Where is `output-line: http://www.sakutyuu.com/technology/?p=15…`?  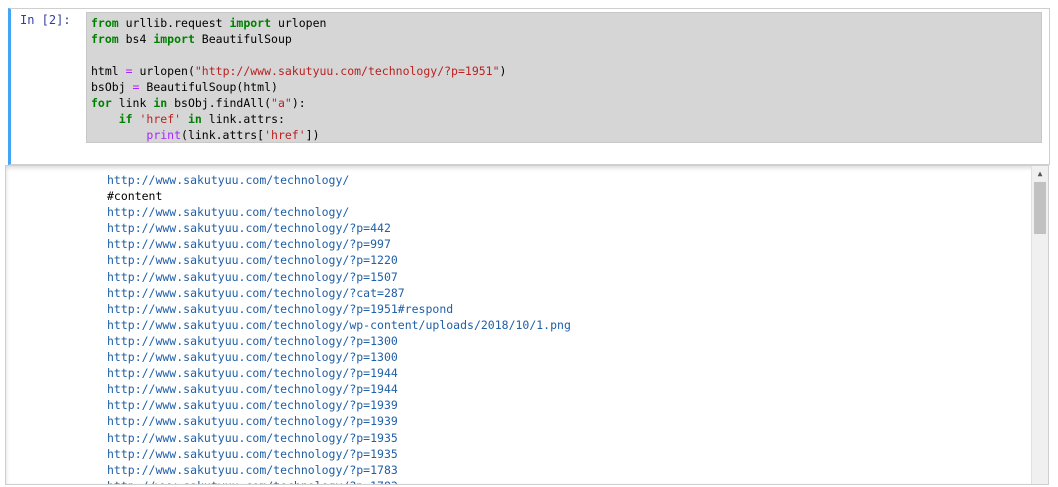
output-line: http://www.sakutyuu.com/technology/?p=15… is located at coordinates (252, 276).